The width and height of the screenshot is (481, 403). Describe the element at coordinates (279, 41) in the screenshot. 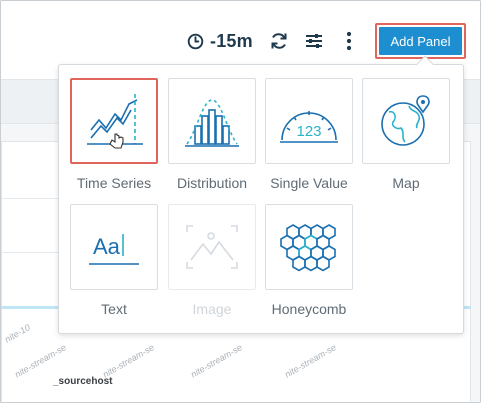

I see `refresh-icon` at that location.